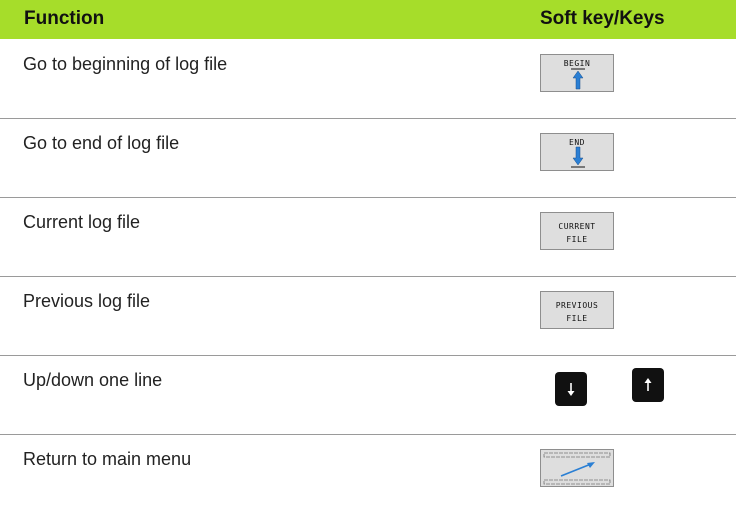 This screenshot has height=515, width=736. I want to click on arrow-down-key, so click(571, 389).